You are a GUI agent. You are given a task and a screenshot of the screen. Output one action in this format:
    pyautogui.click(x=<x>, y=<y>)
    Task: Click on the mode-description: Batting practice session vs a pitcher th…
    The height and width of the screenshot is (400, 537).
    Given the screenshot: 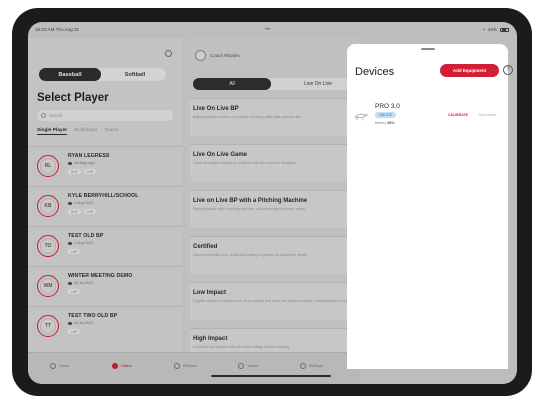 What is the action you would take?
    pyautogui.click(x=247, y=117)
    